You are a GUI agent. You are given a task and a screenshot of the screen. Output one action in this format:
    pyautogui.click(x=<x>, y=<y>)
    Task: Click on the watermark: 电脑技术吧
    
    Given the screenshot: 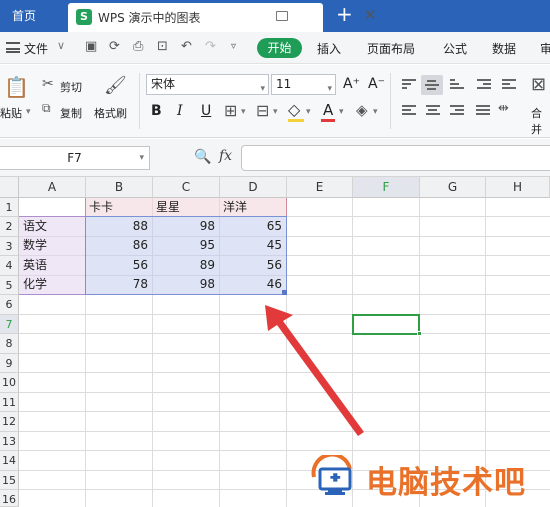 What is the action you would take?
    pyautogui.click(x=428, y=478)
    